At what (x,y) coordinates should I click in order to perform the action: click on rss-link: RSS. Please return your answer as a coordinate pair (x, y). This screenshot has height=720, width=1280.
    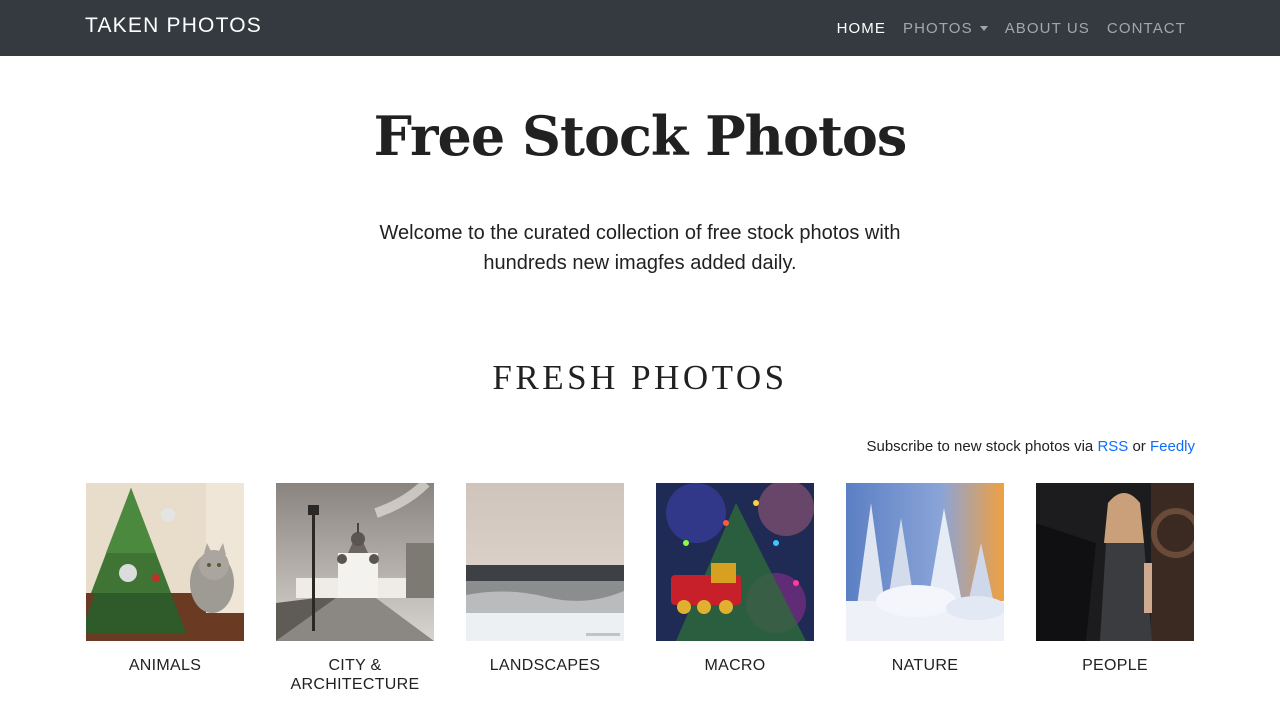
    Looking at the image, I should click on (1112, 446).